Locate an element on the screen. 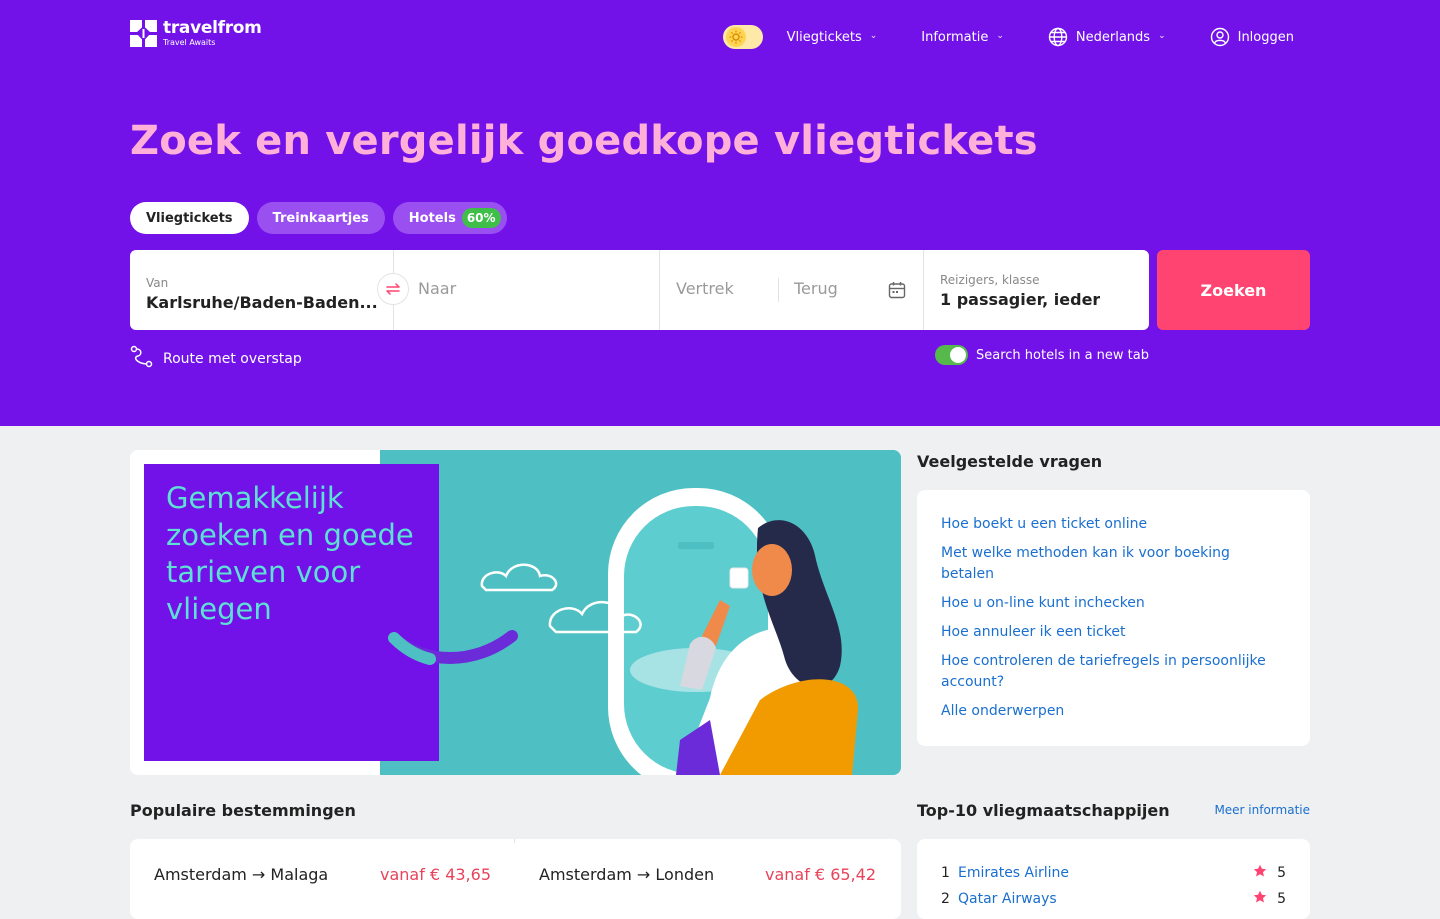 This screenshot has width=1440, height=919. user-icon is located at coordinates (1220, 37).